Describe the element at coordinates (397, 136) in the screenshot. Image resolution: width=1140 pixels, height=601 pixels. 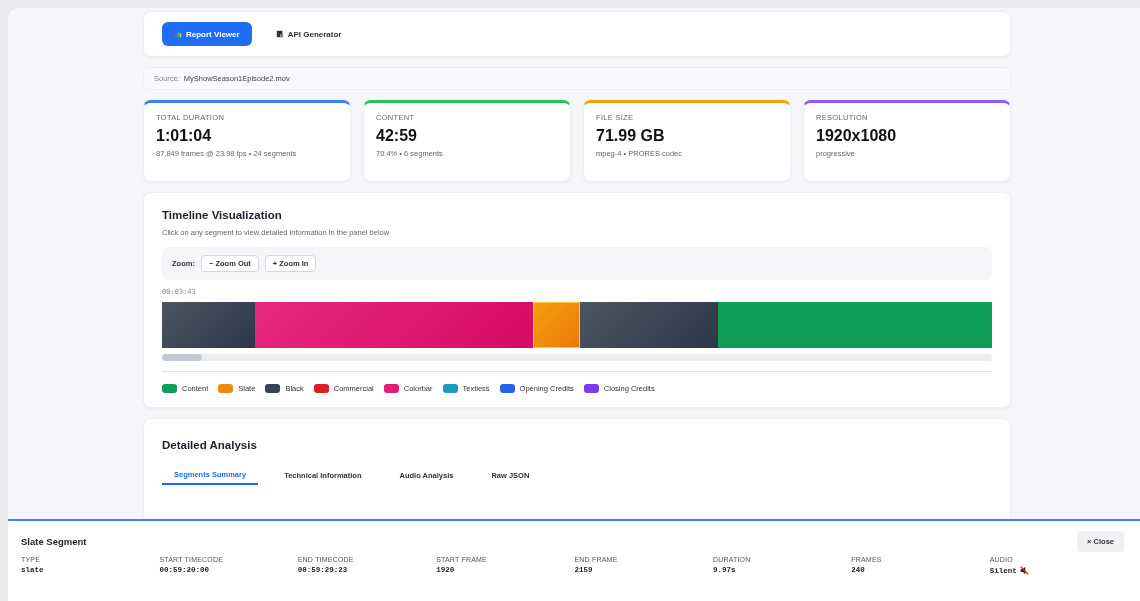
I see `stat-value: 42:59` at that location.